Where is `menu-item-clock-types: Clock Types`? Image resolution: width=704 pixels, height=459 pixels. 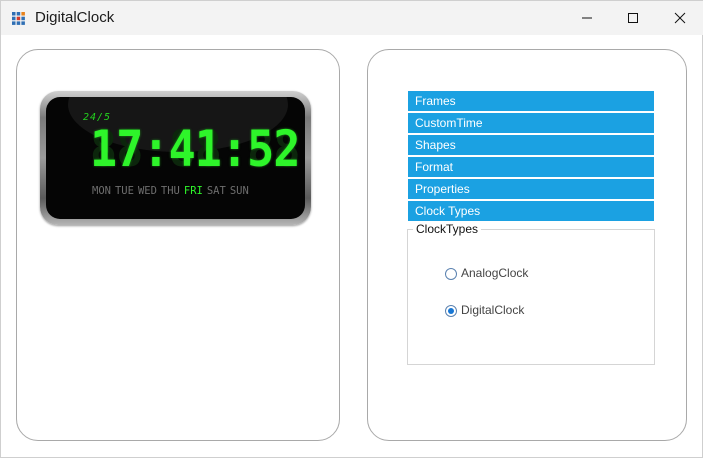 menu-item-clock-types: Clock Types is located at coordinates (531, 211).